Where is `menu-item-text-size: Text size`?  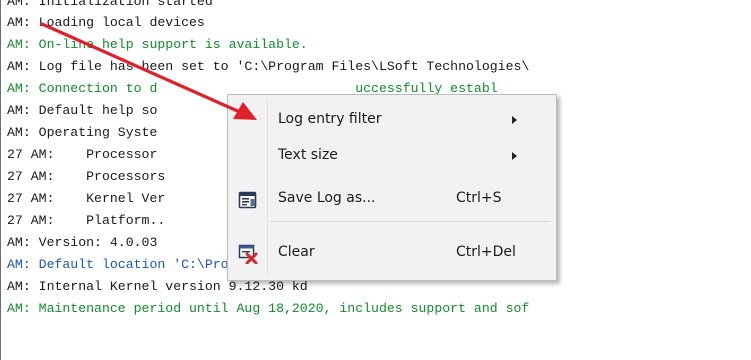 menu-item-text-size: Text size is located at coordinates (392, 156).